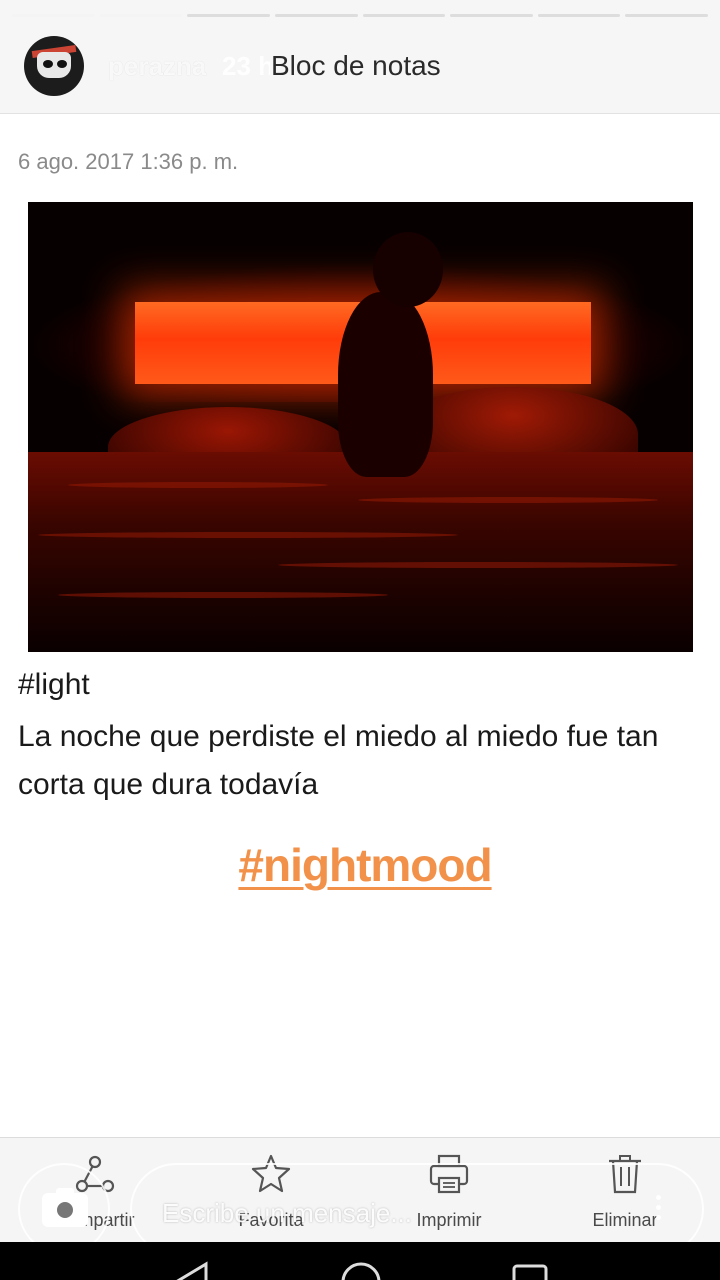 This screenshot has width=720, height=1280. I want to click on recents-icon, so click(530, 1272).